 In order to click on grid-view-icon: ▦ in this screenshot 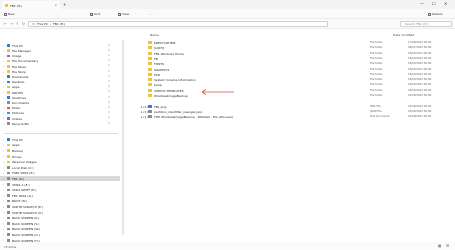, I will do `click(439, 246)`.